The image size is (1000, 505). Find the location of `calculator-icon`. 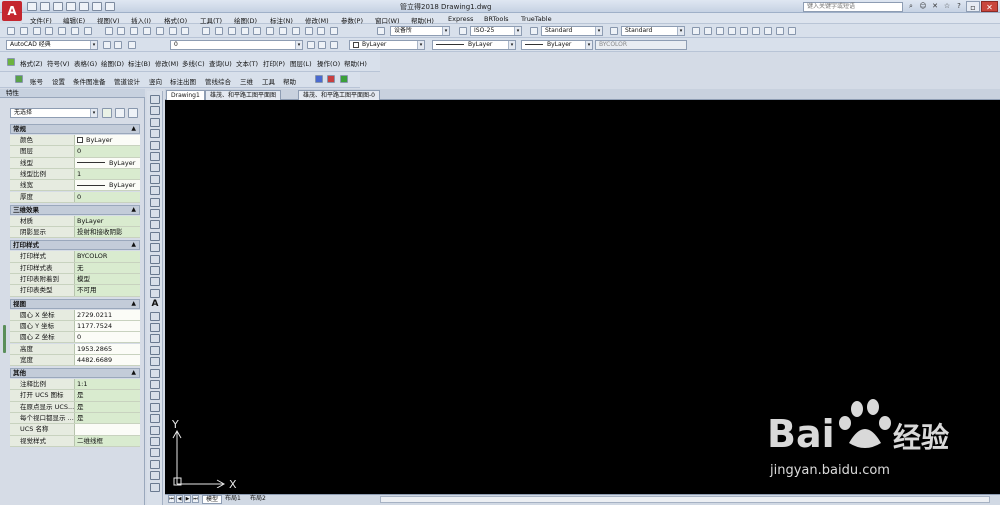

calculator-icon is located at coordinates (321, 31).